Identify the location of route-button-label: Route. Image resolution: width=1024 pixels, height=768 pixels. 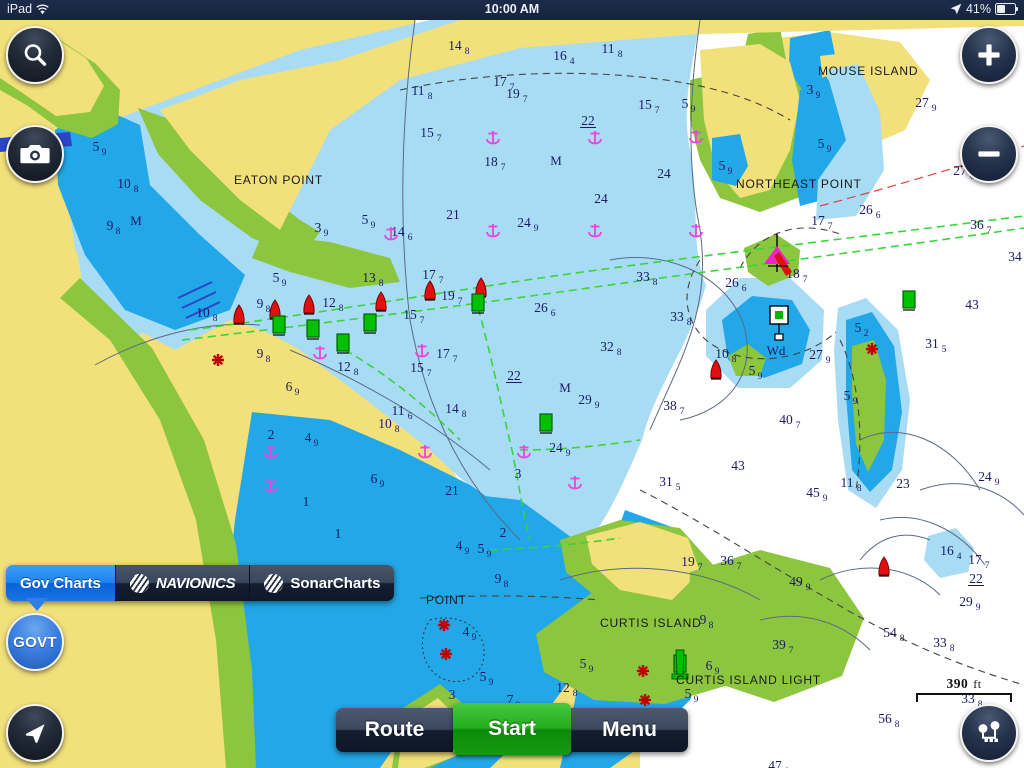
(394, 729).